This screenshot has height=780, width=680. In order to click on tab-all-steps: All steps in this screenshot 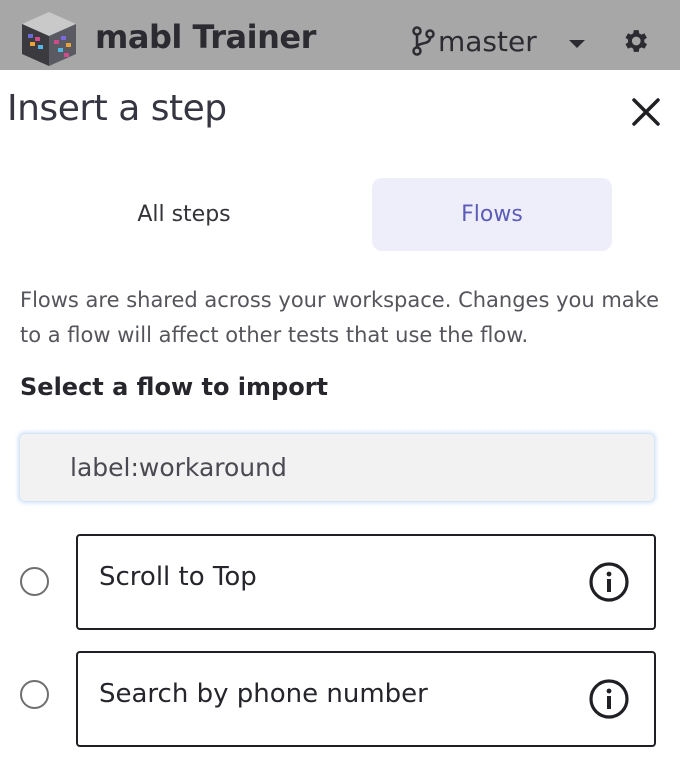, I will do `click(184, 214)`.